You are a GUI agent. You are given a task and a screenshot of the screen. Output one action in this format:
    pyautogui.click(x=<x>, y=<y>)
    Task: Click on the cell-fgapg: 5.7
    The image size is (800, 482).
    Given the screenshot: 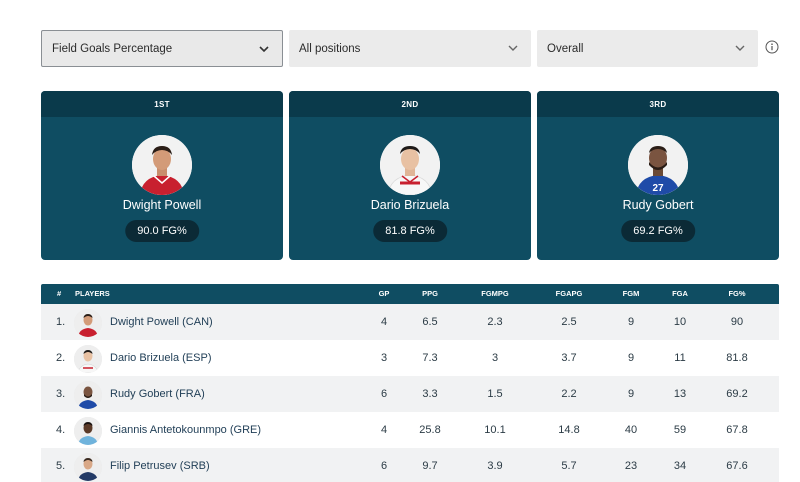 What is the action you would take?
    pyautogui.click(x=569, y=466)
    